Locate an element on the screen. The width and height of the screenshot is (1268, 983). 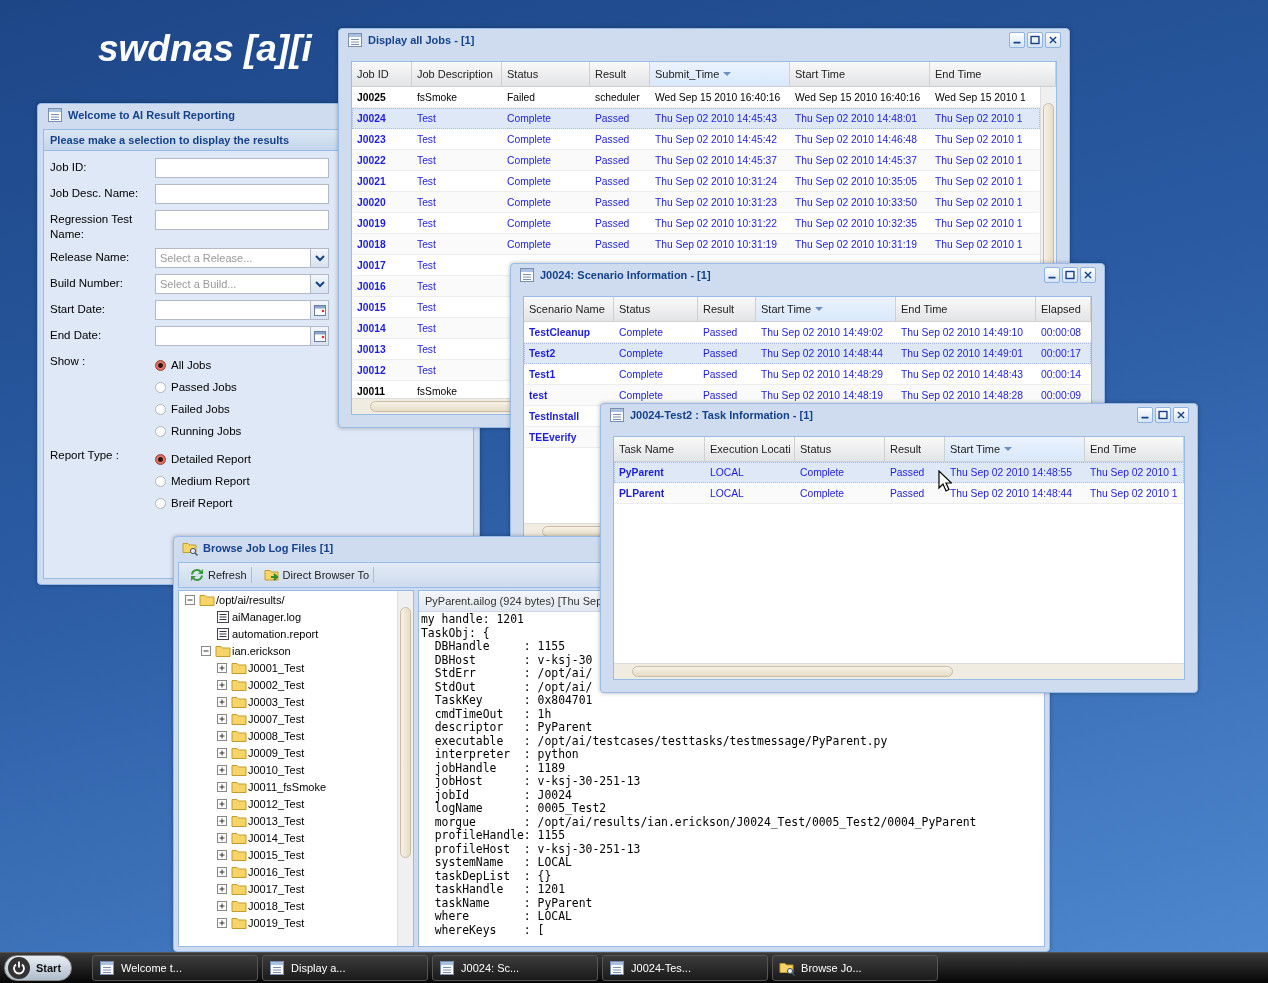
tree-item: J0001_Test is located at coordinates (276, 667).